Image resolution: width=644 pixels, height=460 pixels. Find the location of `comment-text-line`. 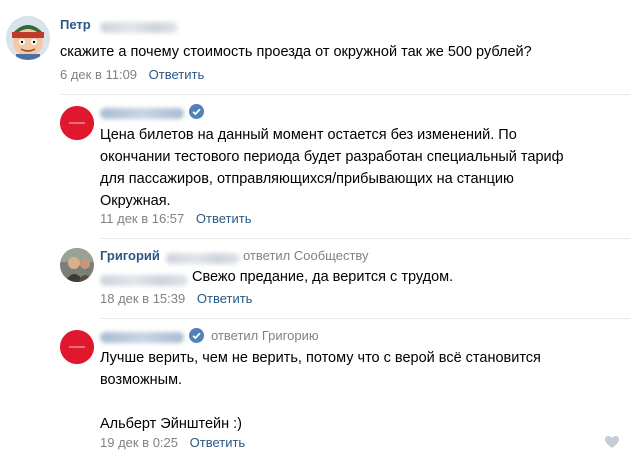

comment-text-line is located at coordinates (320, 402).